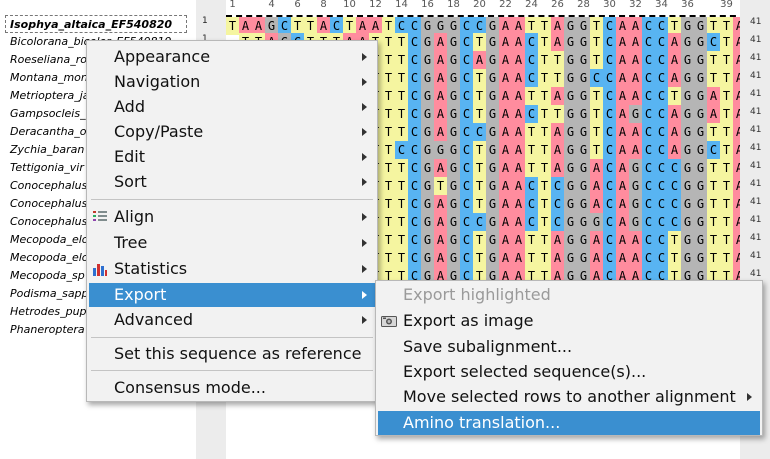 The width and height of the screenshot is (770, 459). What do you see at coordinates (47, 150) in the screenshot?
I see `sequence-name-item: Zychia_baran` at bounding box center [47, 150].